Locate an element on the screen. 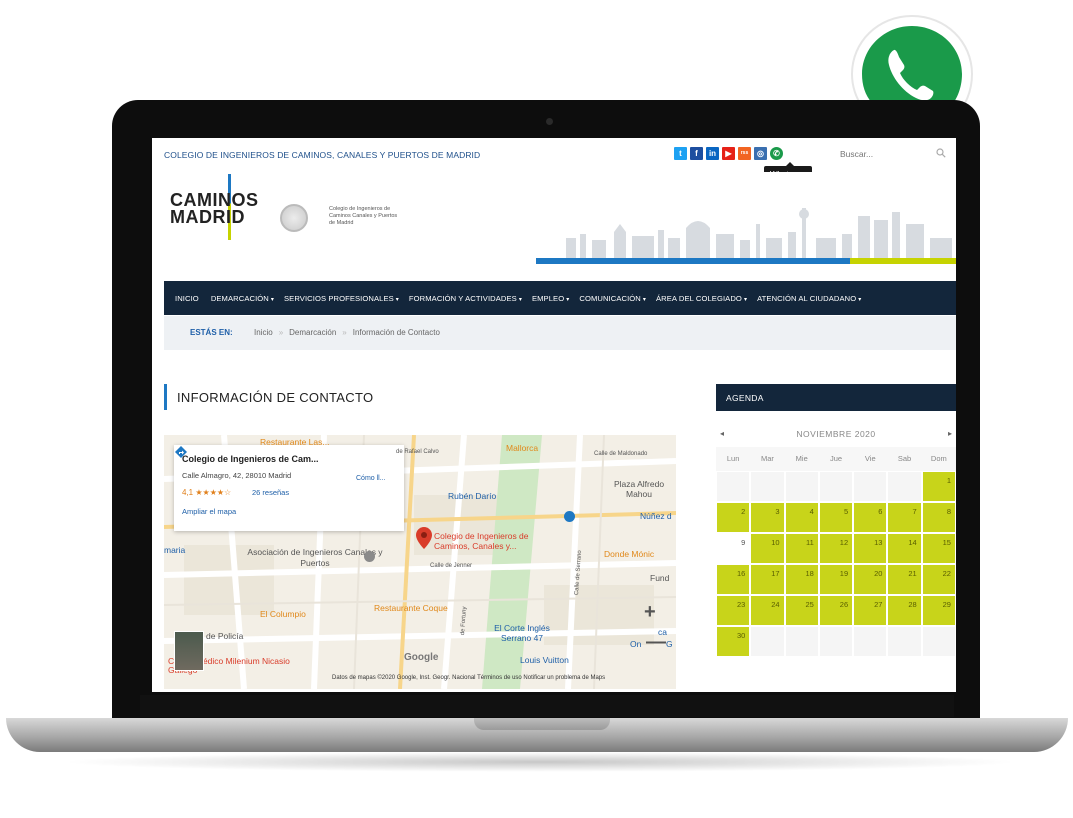  nav-item-area-colegiado: ÁREA DEL COLEGIADO ▾ is located at coordinates (701, 298).